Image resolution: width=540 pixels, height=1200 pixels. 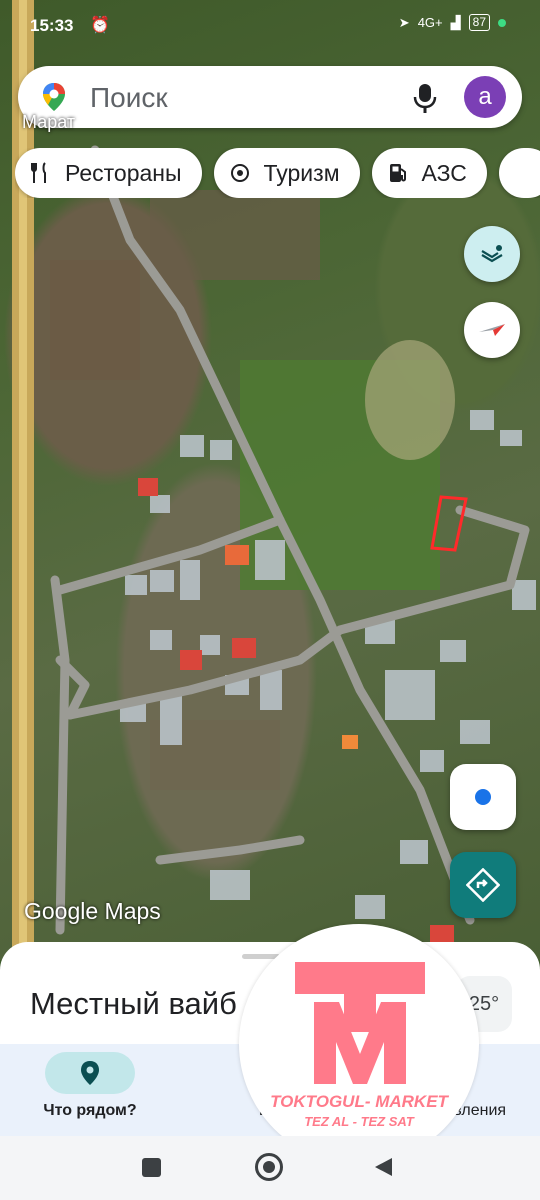 I want to click on status-icons: ➤ 4G+ ▟ 87, so click(x=452, y=22).